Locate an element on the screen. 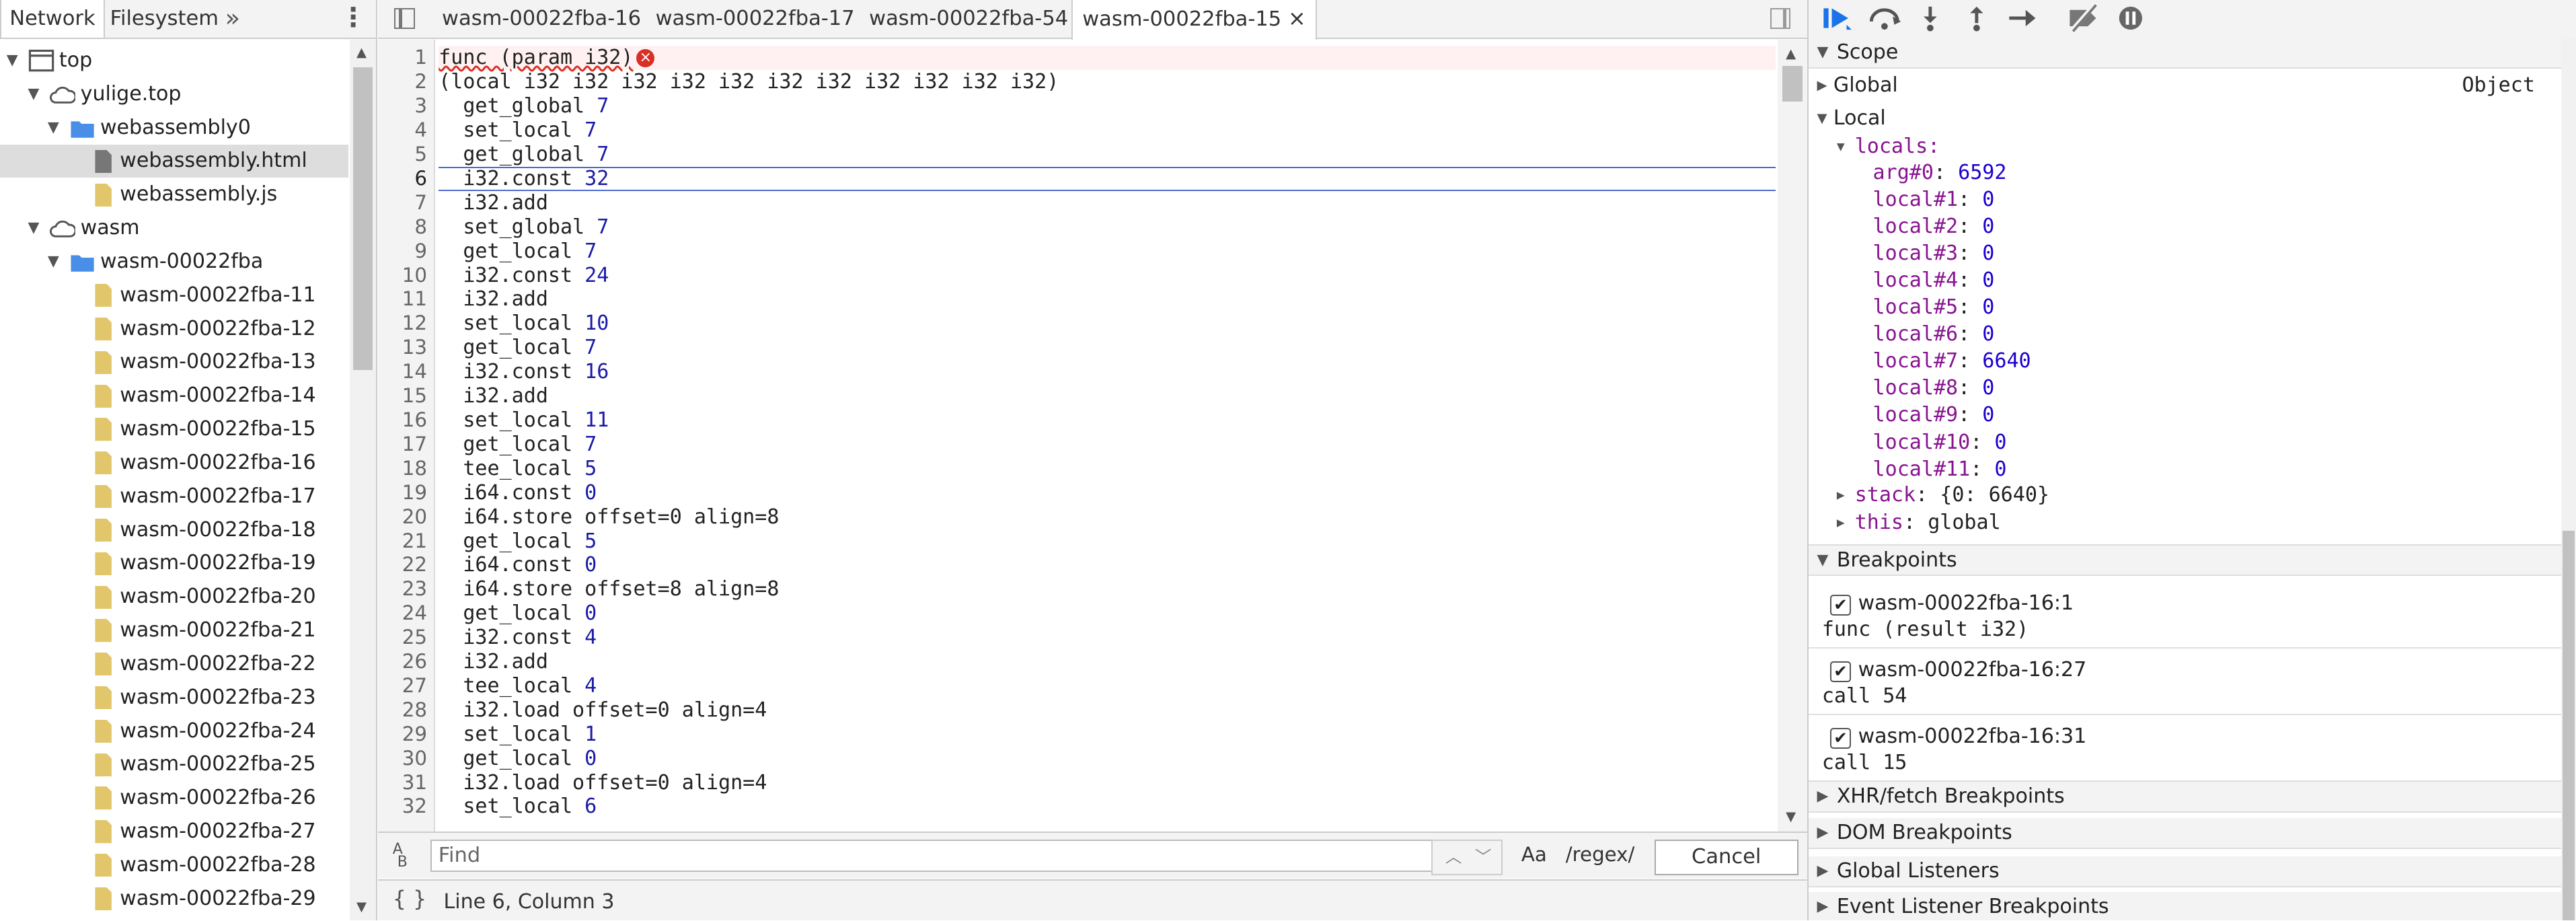 The height and width of the screenshot is (921, 2576). tree-item: wasm-00022fba-20 is located at coordinates (174, 597).